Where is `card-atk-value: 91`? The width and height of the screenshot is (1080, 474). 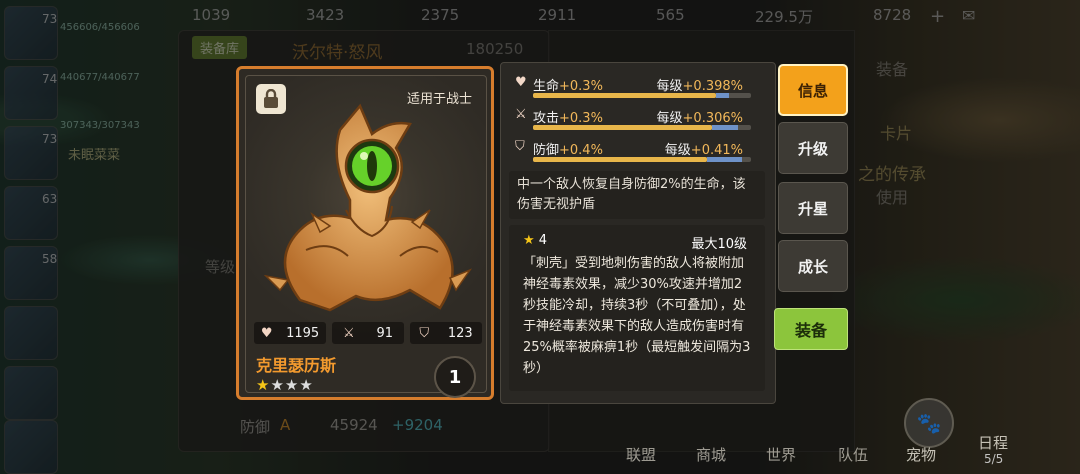
card-atk-value: 91 is located at coordinates (385, 333).